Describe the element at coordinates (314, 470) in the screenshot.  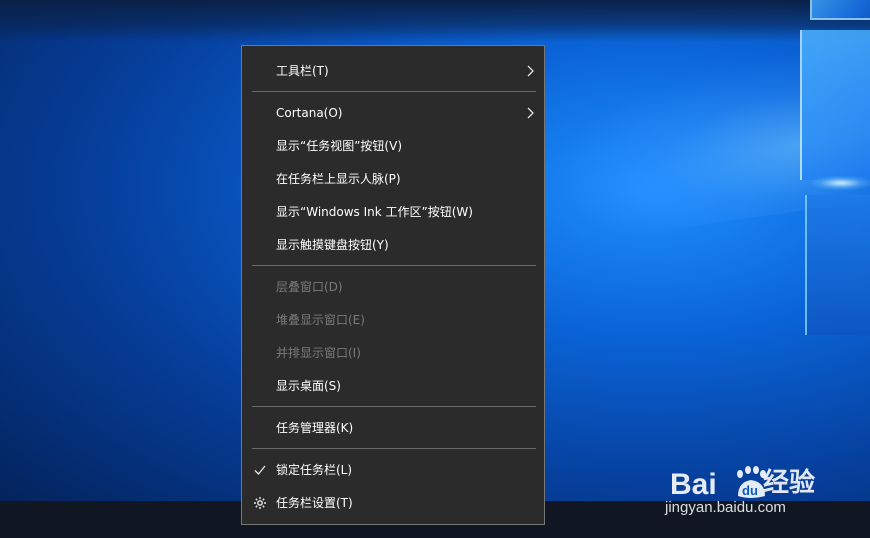
I see `menu-item-label: 锁定任务栏(L)` at that location.